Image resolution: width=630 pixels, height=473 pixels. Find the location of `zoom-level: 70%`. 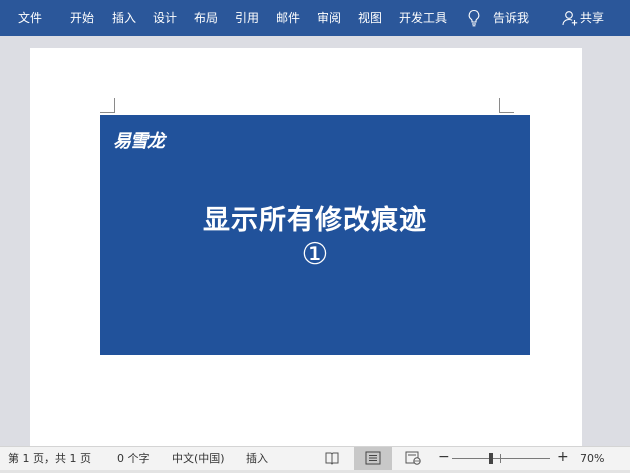

zoom-level: 70% is located at coordinates (592, 459).